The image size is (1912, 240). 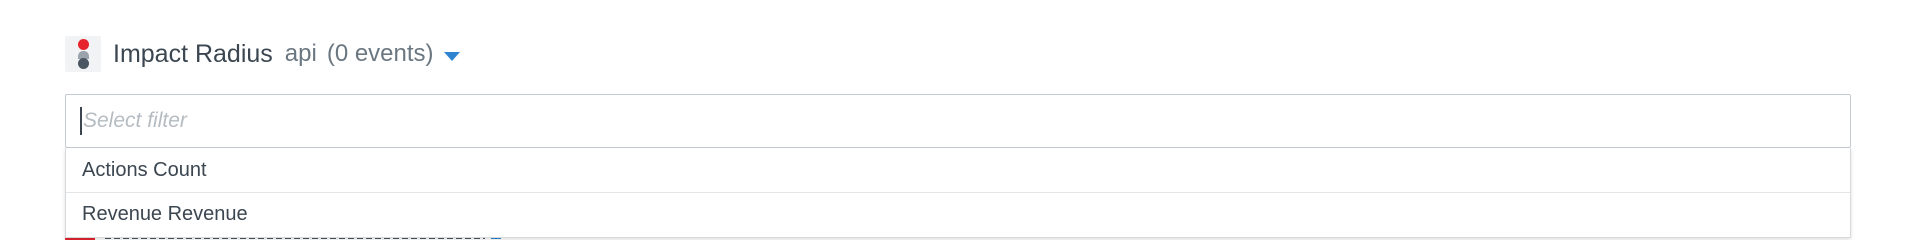 What do you see at coordinates (83, 54) in the screenshot?
I see `traffic-light-icon` at bounding box center [83, 54].